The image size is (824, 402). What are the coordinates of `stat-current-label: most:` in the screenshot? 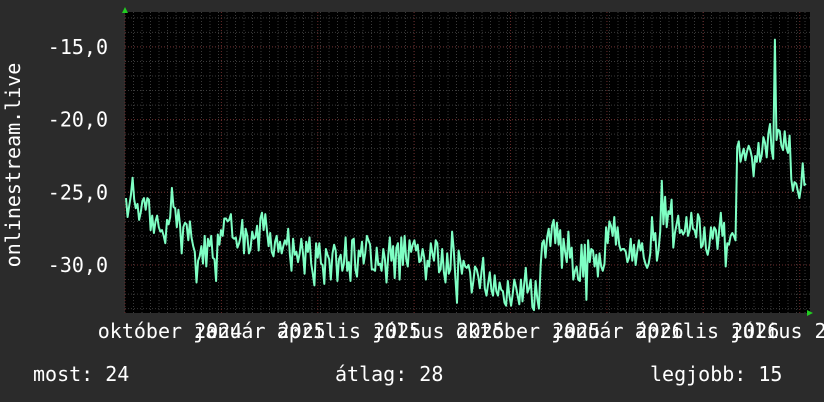 It's located at (63, 374).